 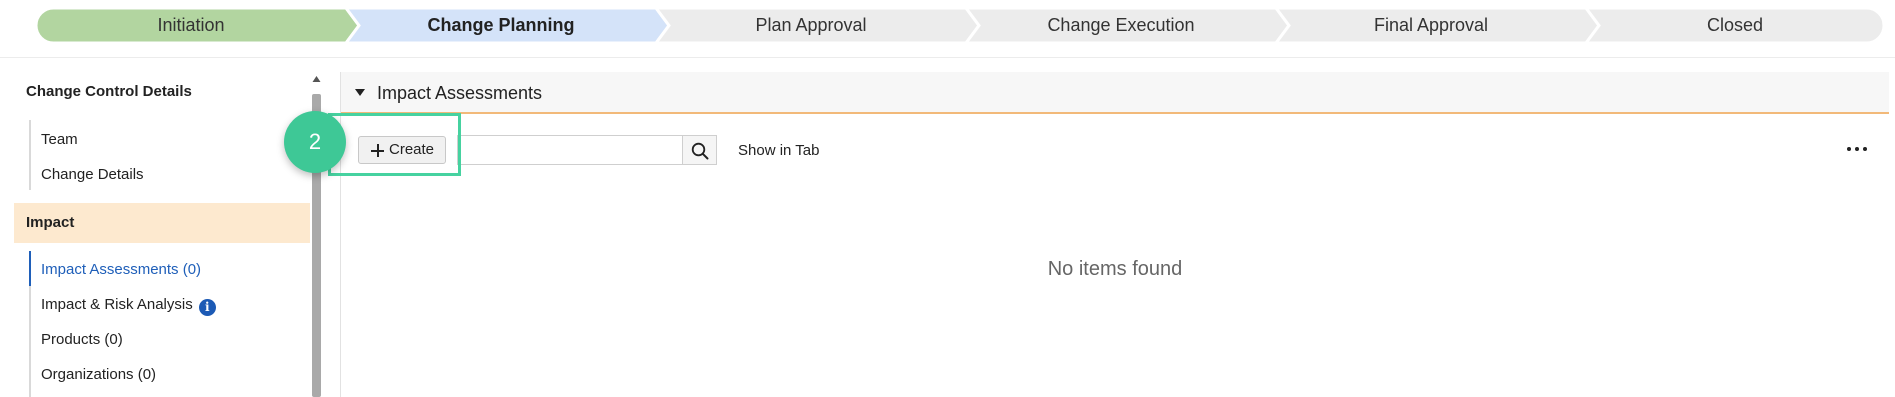 What do you see at coordinates (92, 174) in the screenshot?
I see `sidebar-item-change-details: Change Details` at bounding box center [92, 174].